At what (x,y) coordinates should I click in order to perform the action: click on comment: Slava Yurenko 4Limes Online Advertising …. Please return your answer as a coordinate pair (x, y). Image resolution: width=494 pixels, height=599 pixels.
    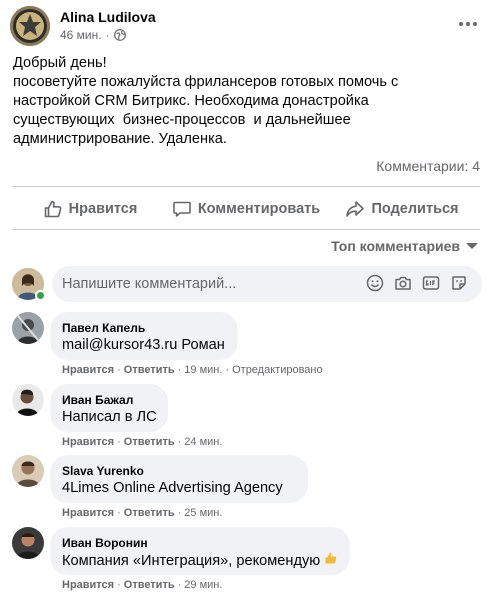
    Looking at the image, I should click on (247, 487).